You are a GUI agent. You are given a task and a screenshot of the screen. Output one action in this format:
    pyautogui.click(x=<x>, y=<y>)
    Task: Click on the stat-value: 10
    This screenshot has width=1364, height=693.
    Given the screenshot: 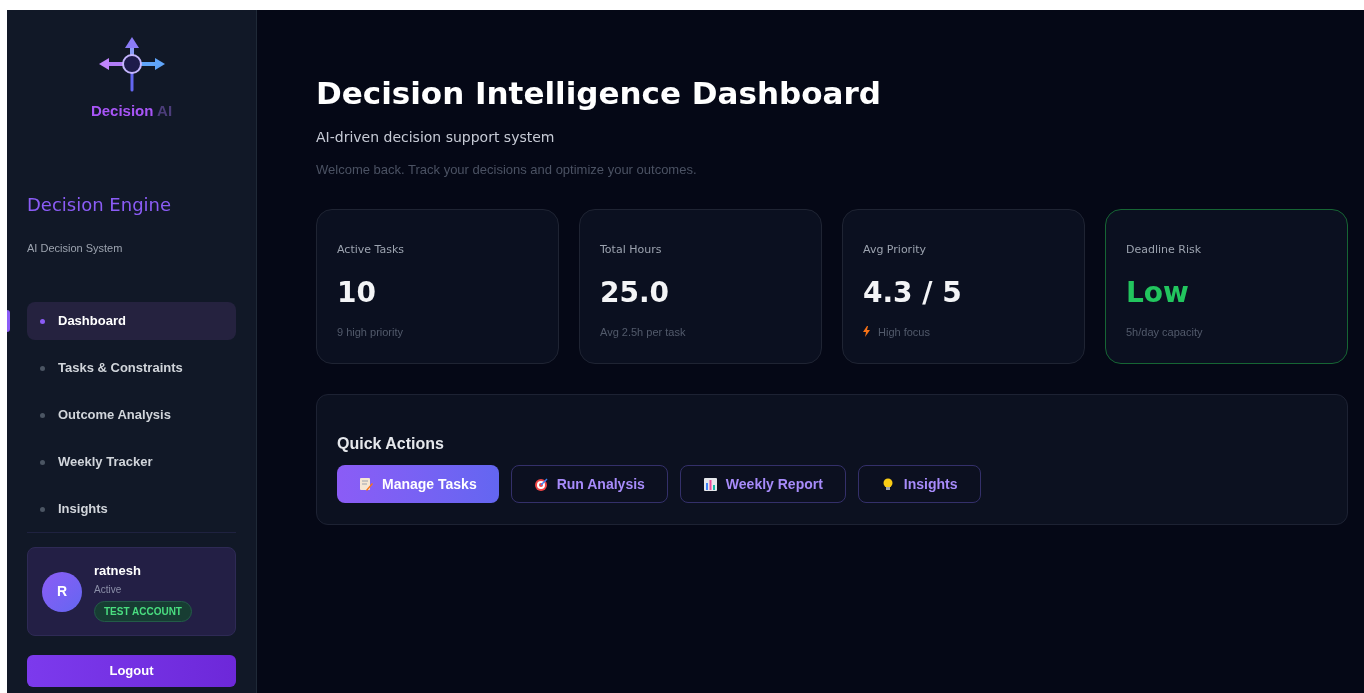 What is the action you would take?
    pyautogui.click(x=357, y=292)
    